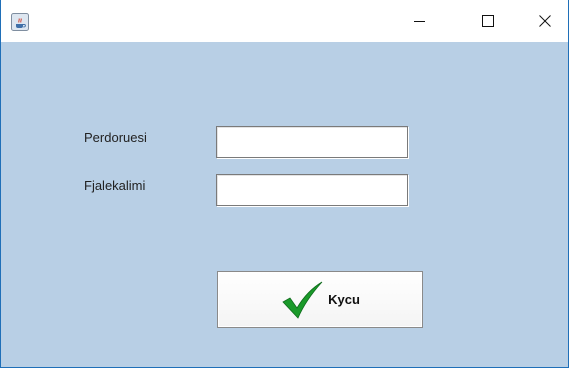 Image resolution: width=569 pixels, height=368 pixels. I want to click on java-cup-icon, so click(20, 22).